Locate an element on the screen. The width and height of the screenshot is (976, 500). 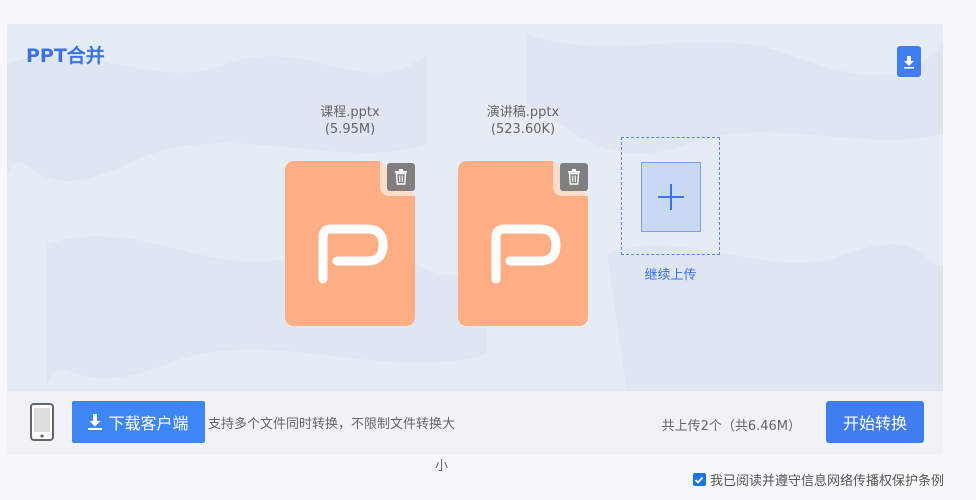
add-file-button is located at coordinates (670, 196).